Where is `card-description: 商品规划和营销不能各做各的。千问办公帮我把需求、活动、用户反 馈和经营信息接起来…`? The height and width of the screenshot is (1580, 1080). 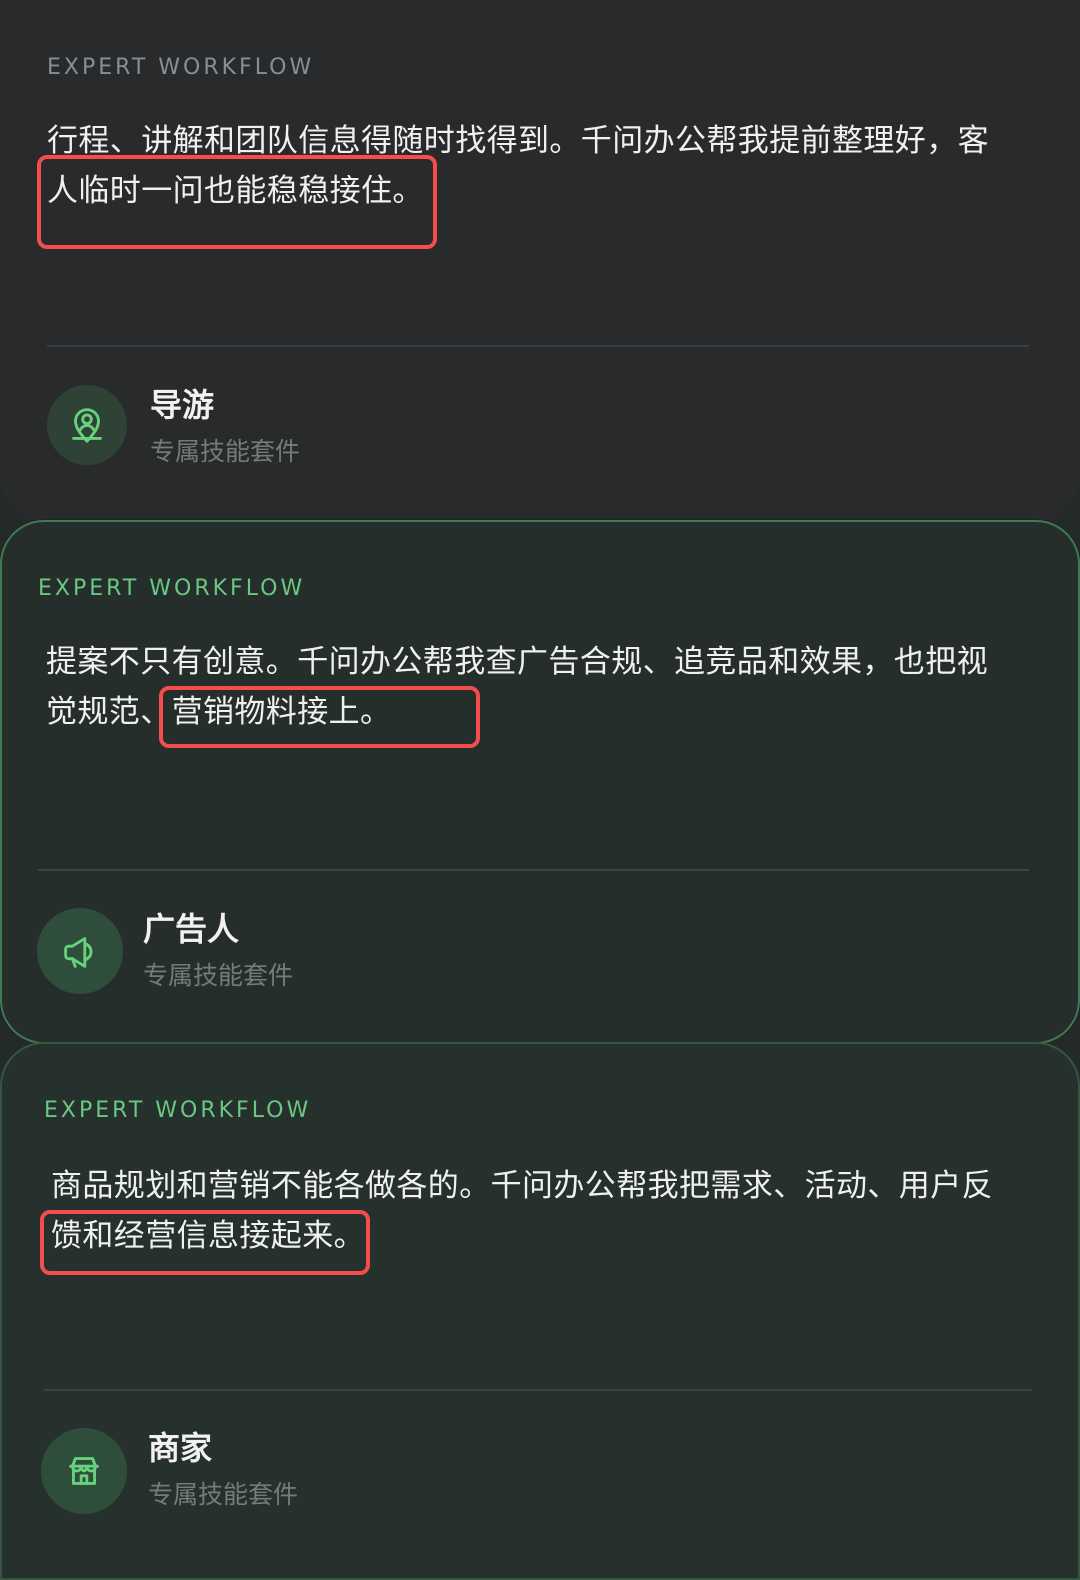
card-description: 商品规划和营销不能各做各的。千问办公帮我把需求、活动、用户反 馈和经营信息接起来… is located at coordinates (522, 1211).